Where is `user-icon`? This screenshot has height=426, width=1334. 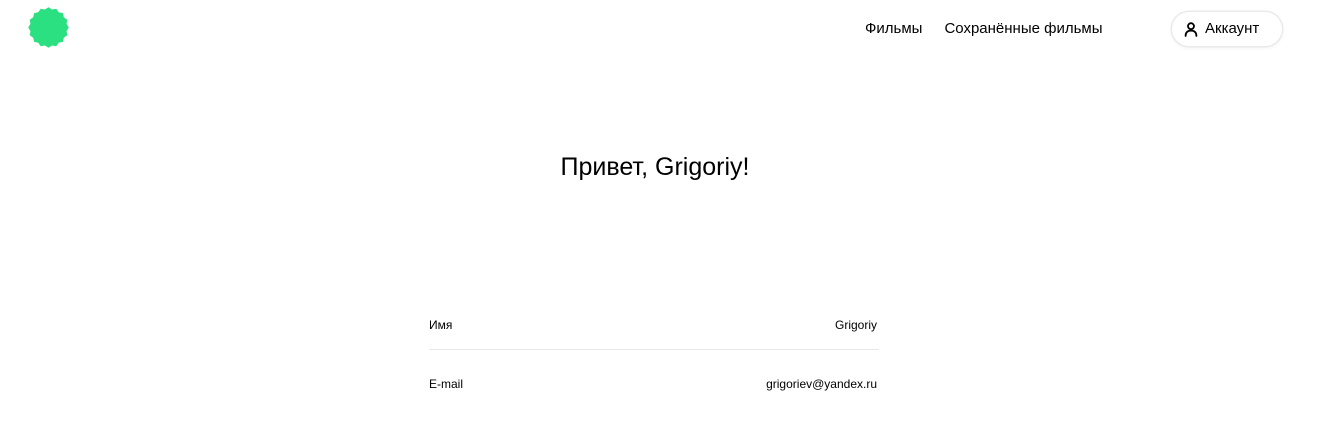
user-icon is located at coordinates (1191, 29).